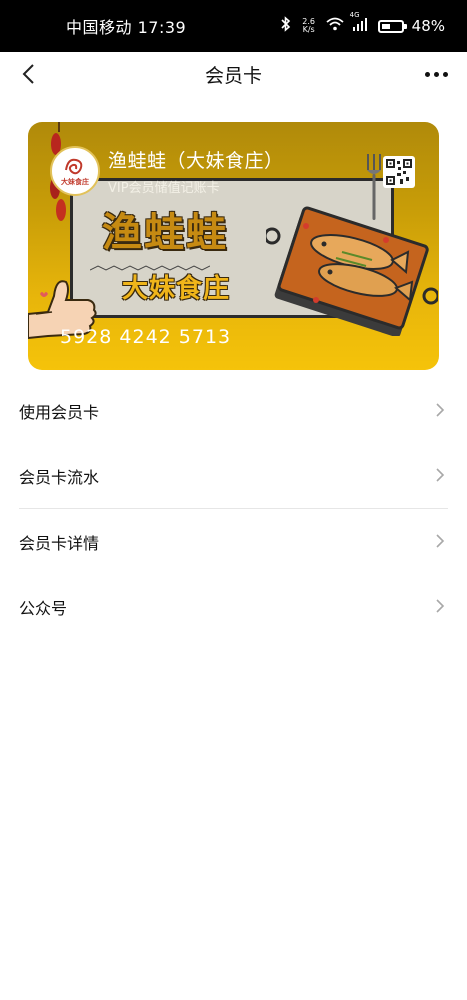 This screenshot has width=467, height=1000. I want to click on menu-item-label: 会员卡流水, so click(59, 477).